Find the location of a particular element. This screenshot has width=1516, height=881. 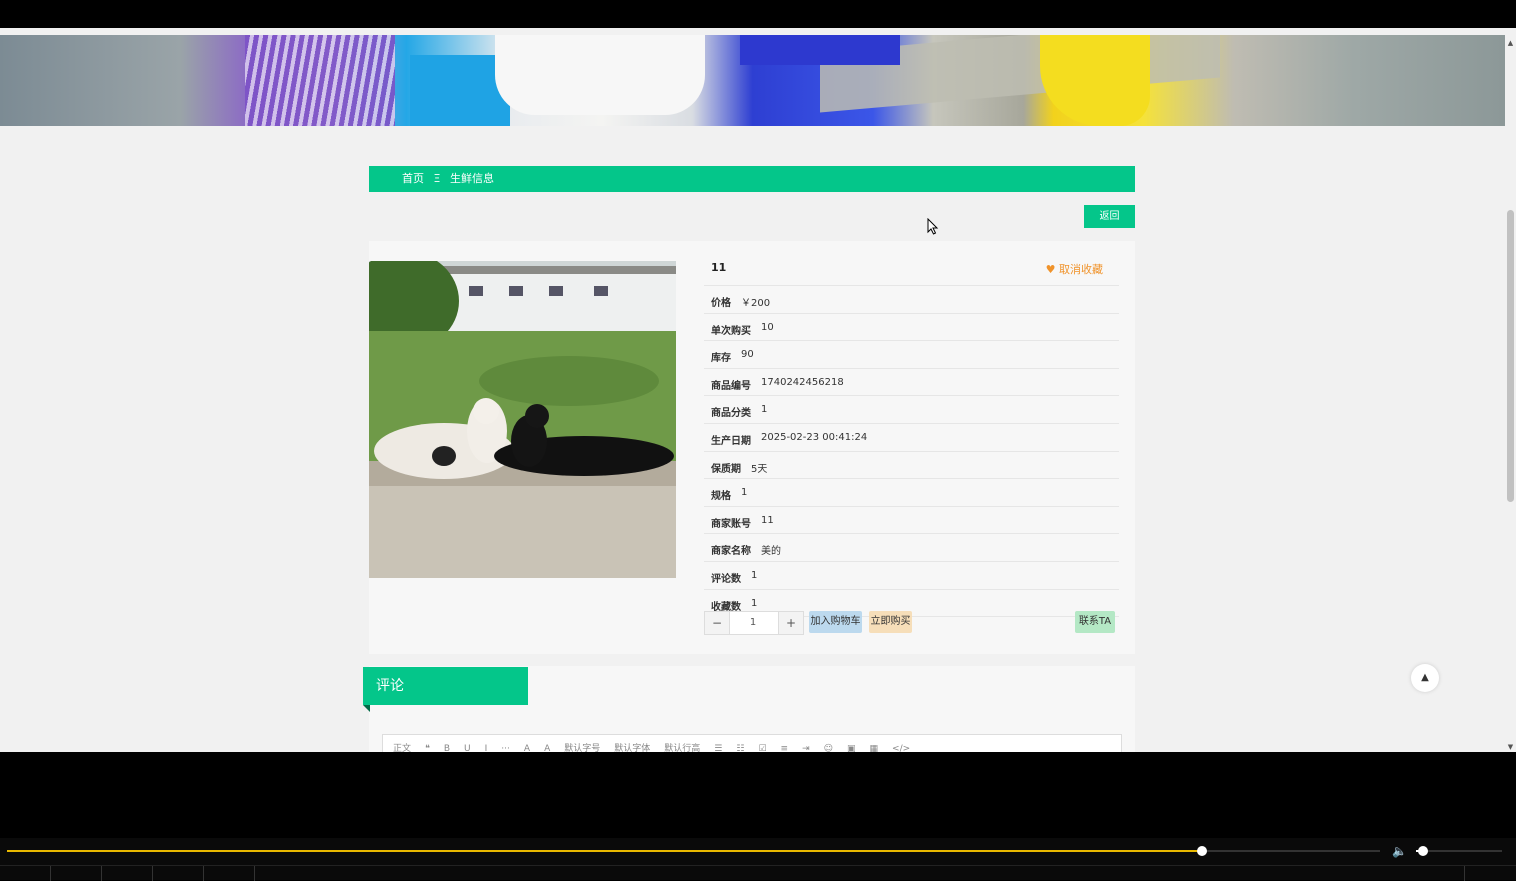

editor-toolbar-button: B is located at coordinates (447, 748).